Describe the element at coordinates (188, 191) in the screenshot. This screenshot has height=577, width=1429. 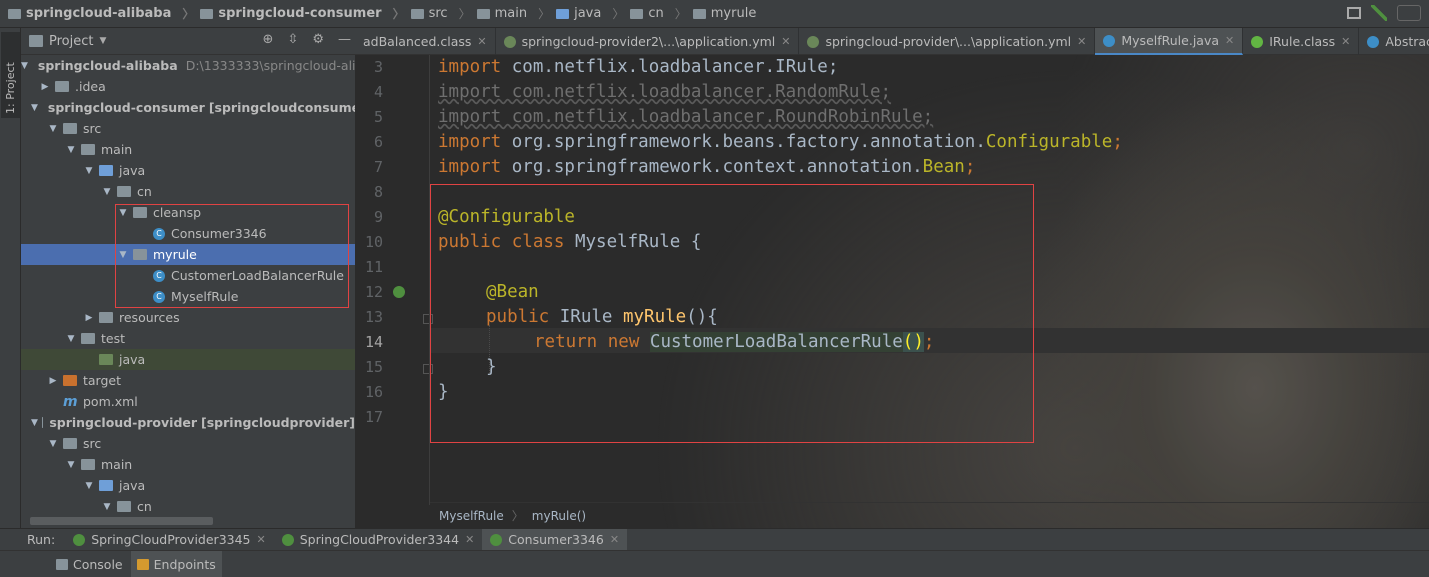
I see `tree-item-cn: ▼ cn` at that location.